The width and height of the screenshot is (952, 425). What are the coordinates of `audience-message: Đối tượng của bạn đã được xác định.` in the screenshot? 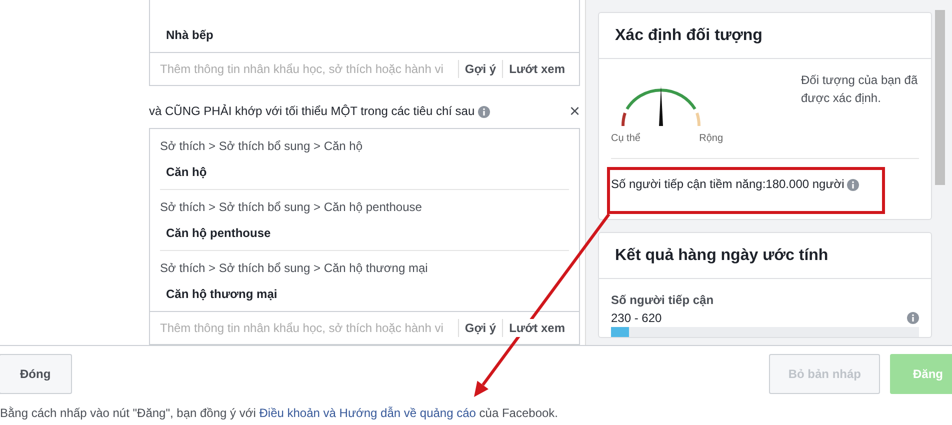 It's located at (860, 90).